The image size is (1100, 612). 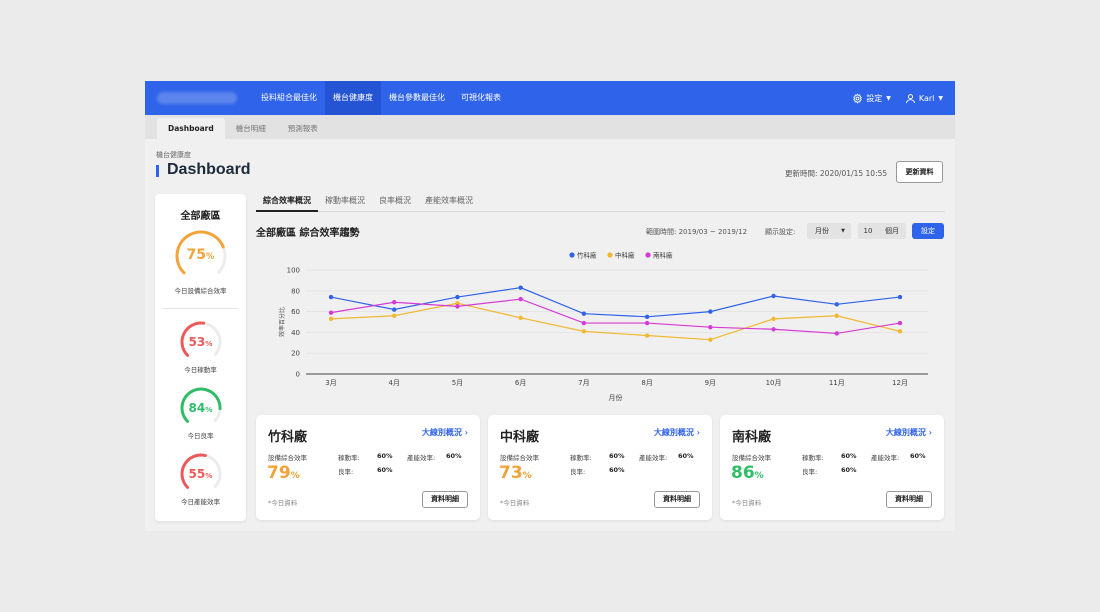 What do you see at coordinates (822, 231) in the screenshot?
I see `period-unit-value: 月份` at bounding box center [822, 231].